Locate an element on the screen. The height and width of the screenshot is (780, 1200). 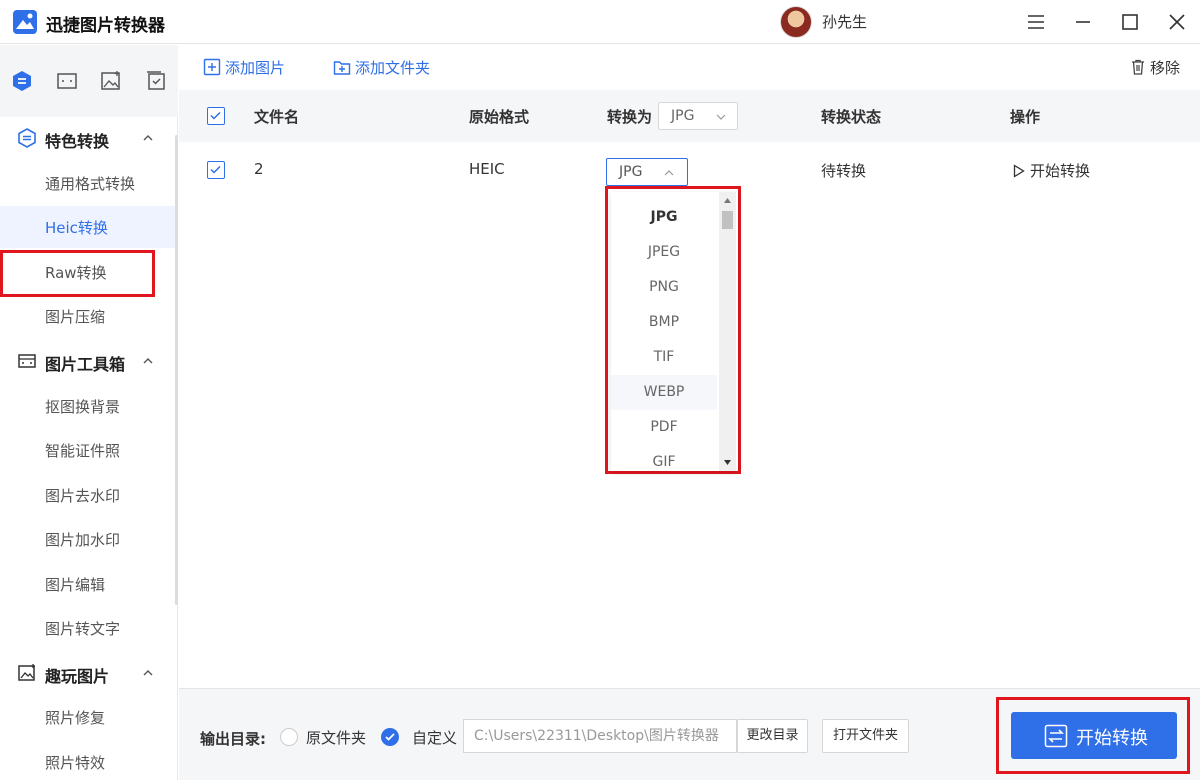
table-header: 文件名 原始格式 转换为 JPG 转换状态 操作 is located at coordinates (689, 116).